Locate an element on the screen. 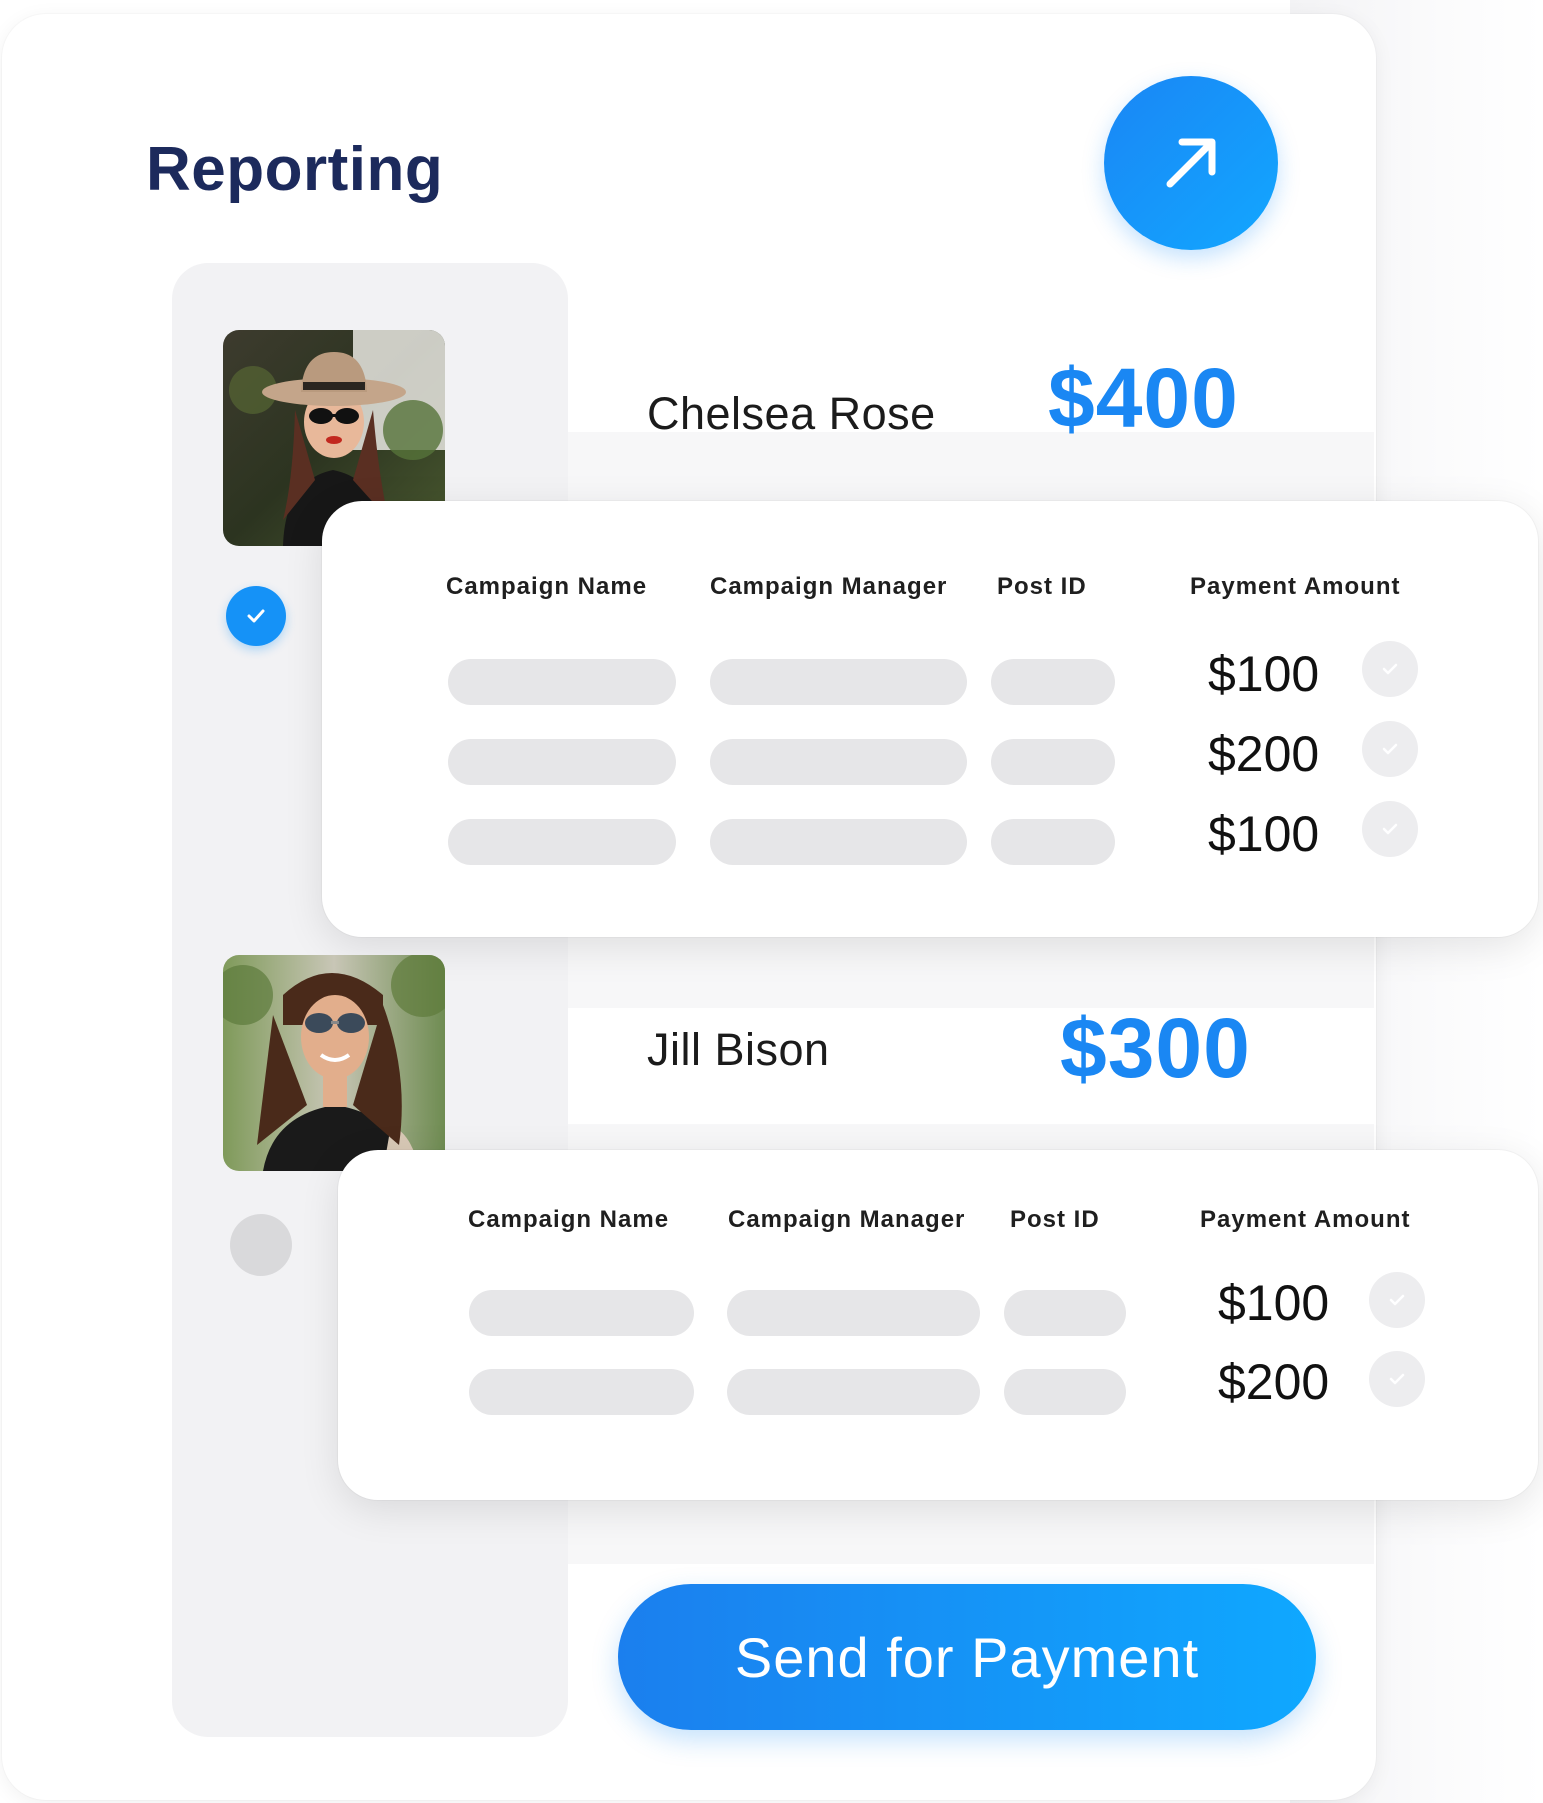 Image resolution: width=1543 pixels, height=1803 pixels. person-total: $400 is located at coordinates (1143, 398).